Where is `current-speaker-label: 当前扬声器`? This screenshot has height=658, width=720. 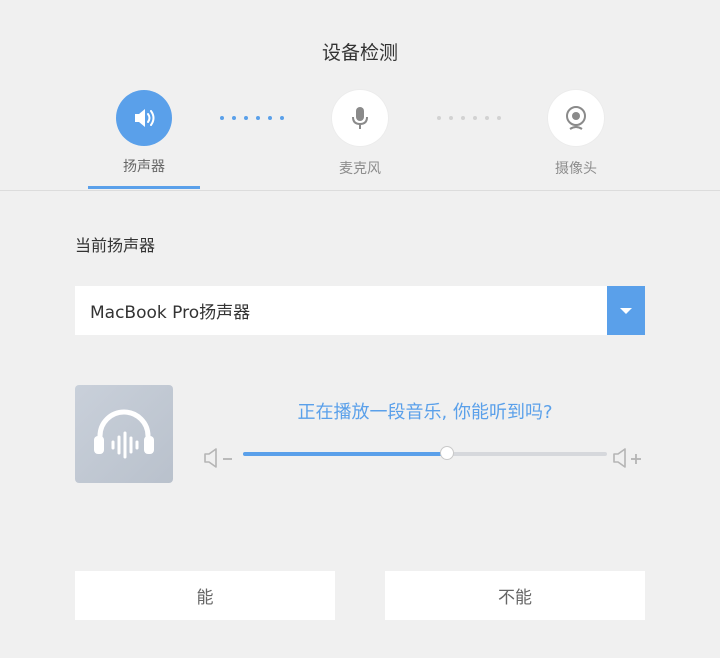 current-speaker-label: 当前扬声器 is located at coordinates (115, 245).